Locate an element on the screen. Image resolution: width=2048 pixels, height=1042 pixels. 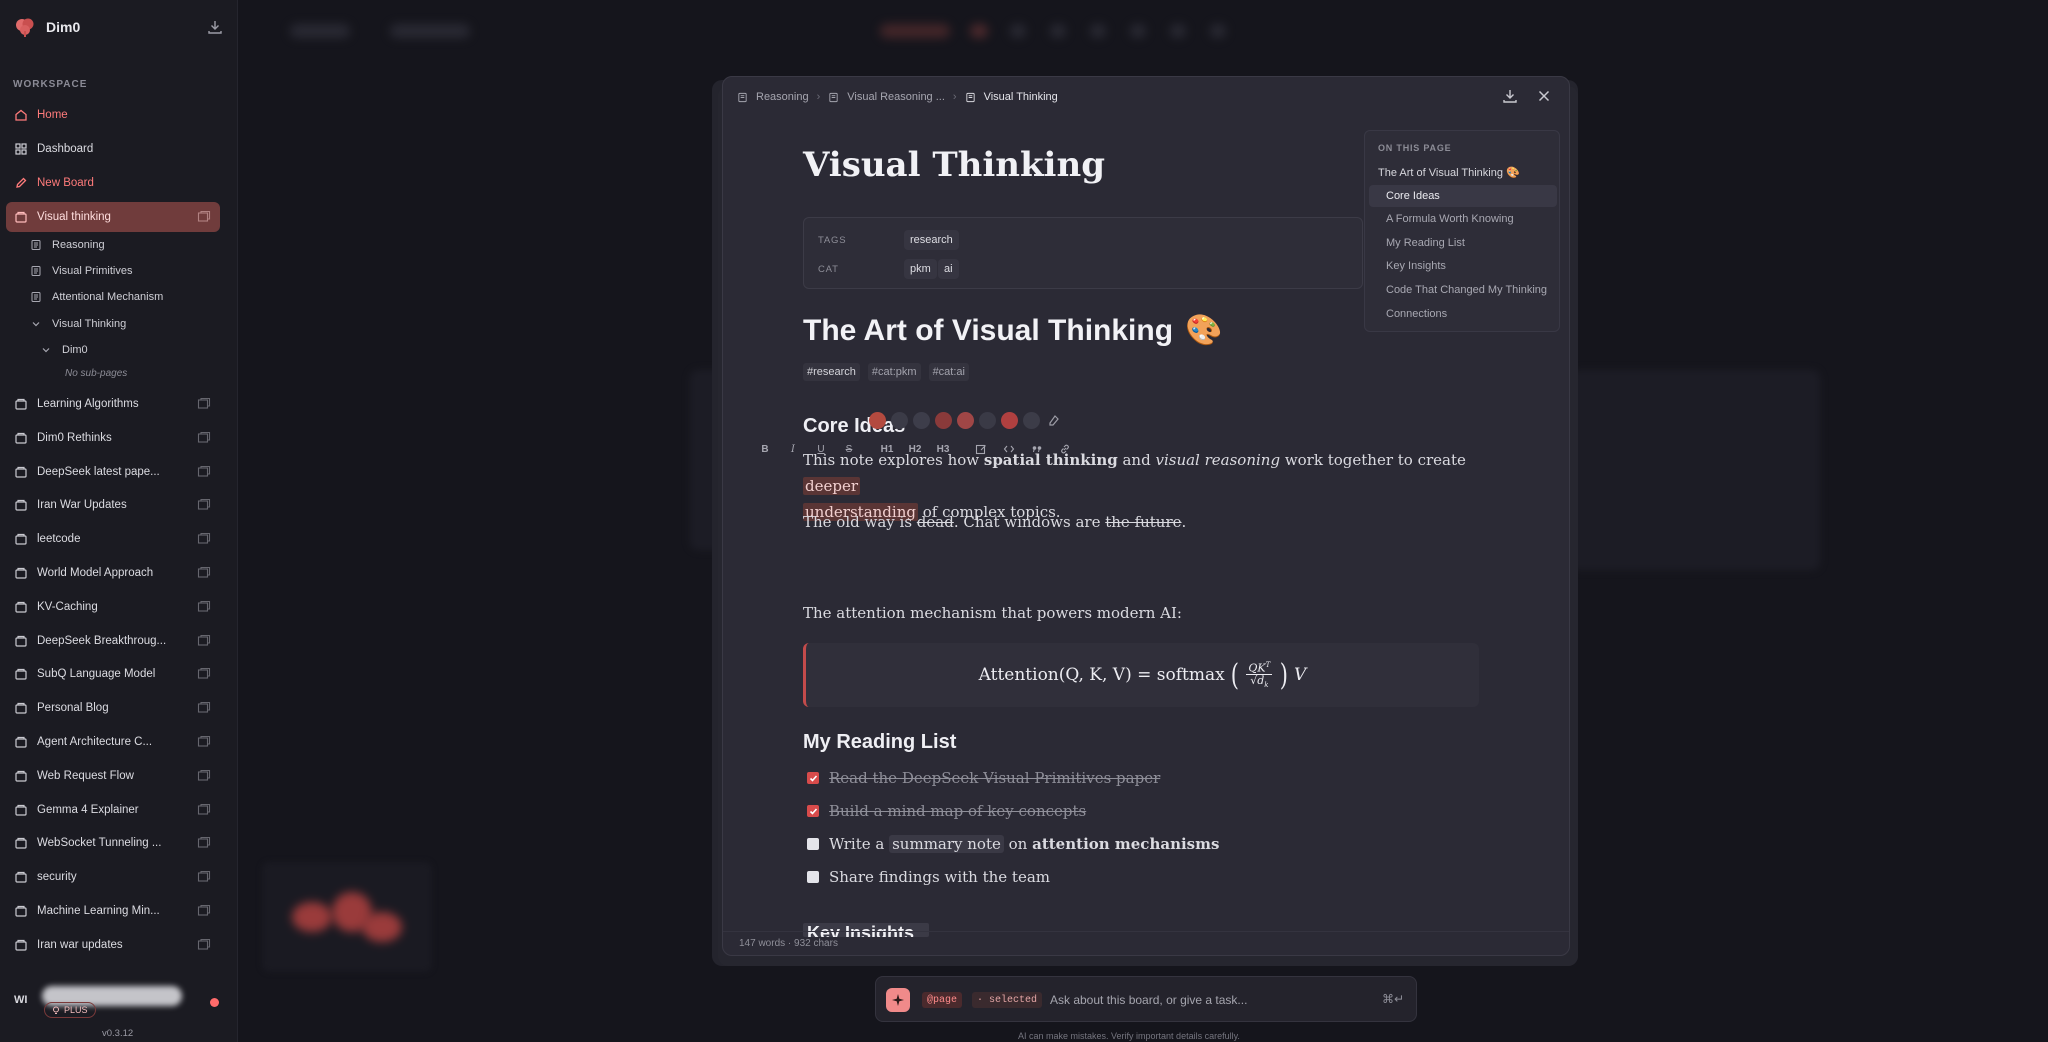
sidebar-board-item: Gemma 4 Explainer is located at coordinates (113, 810).